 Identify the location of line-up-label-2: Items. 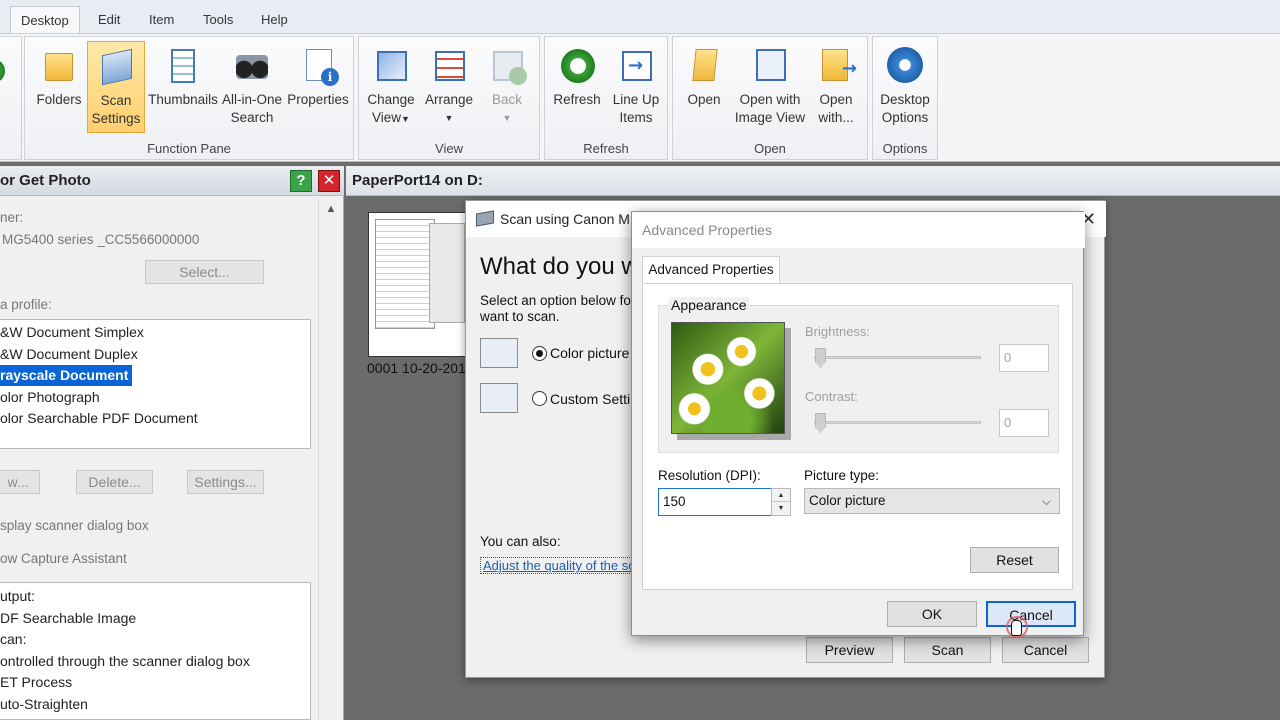
(636, 117).